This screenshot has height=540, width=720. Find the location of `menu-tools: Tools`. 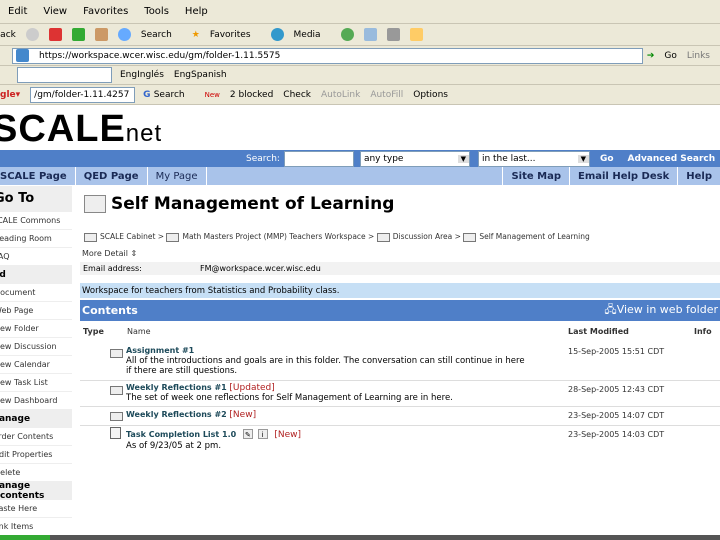

menu-tools: Tools is located at coordinates (156, 11).